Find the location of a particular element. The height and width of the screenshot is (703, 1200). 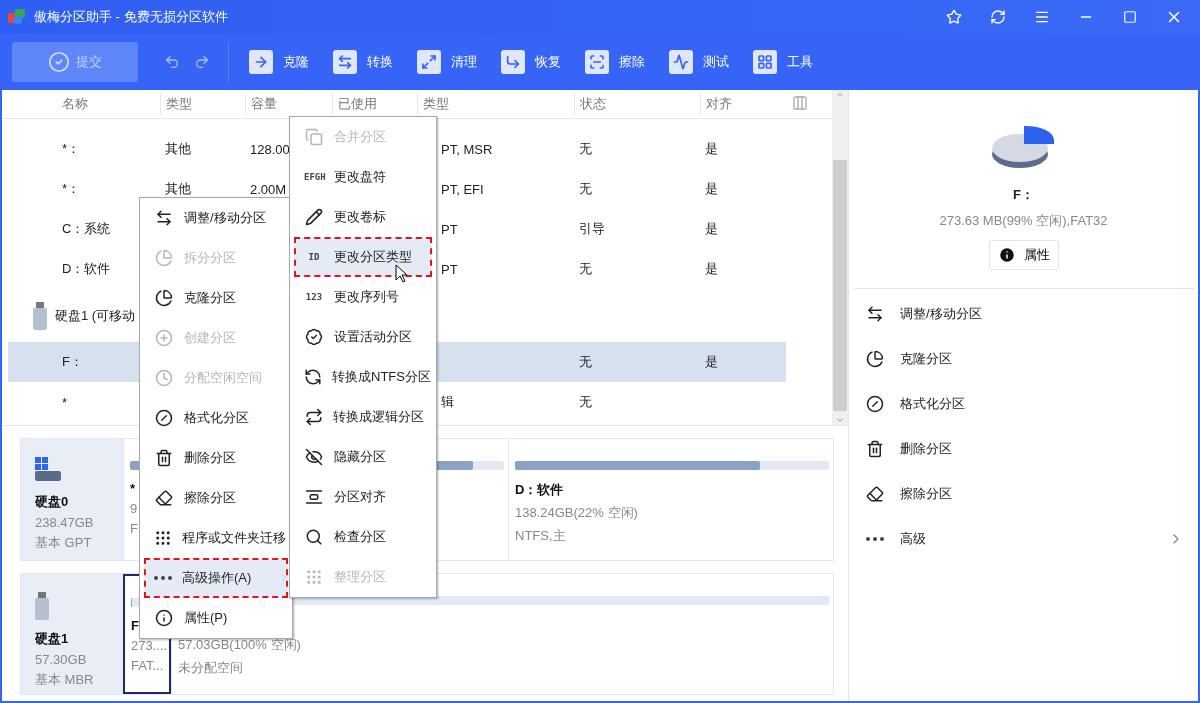

menu-item: 克隆分区 is located at coordinates (216, 298).